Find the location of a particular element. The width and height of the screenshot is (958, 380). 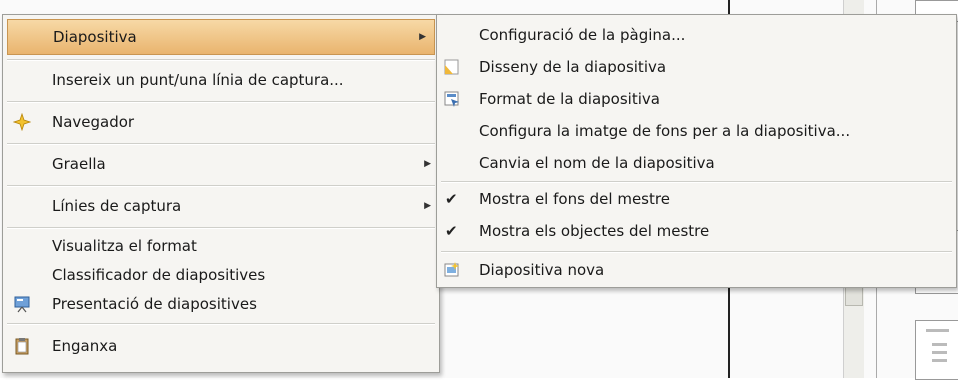

submenu-item-new-slide: Diapositiva nova is located at coordinates (696, 270).